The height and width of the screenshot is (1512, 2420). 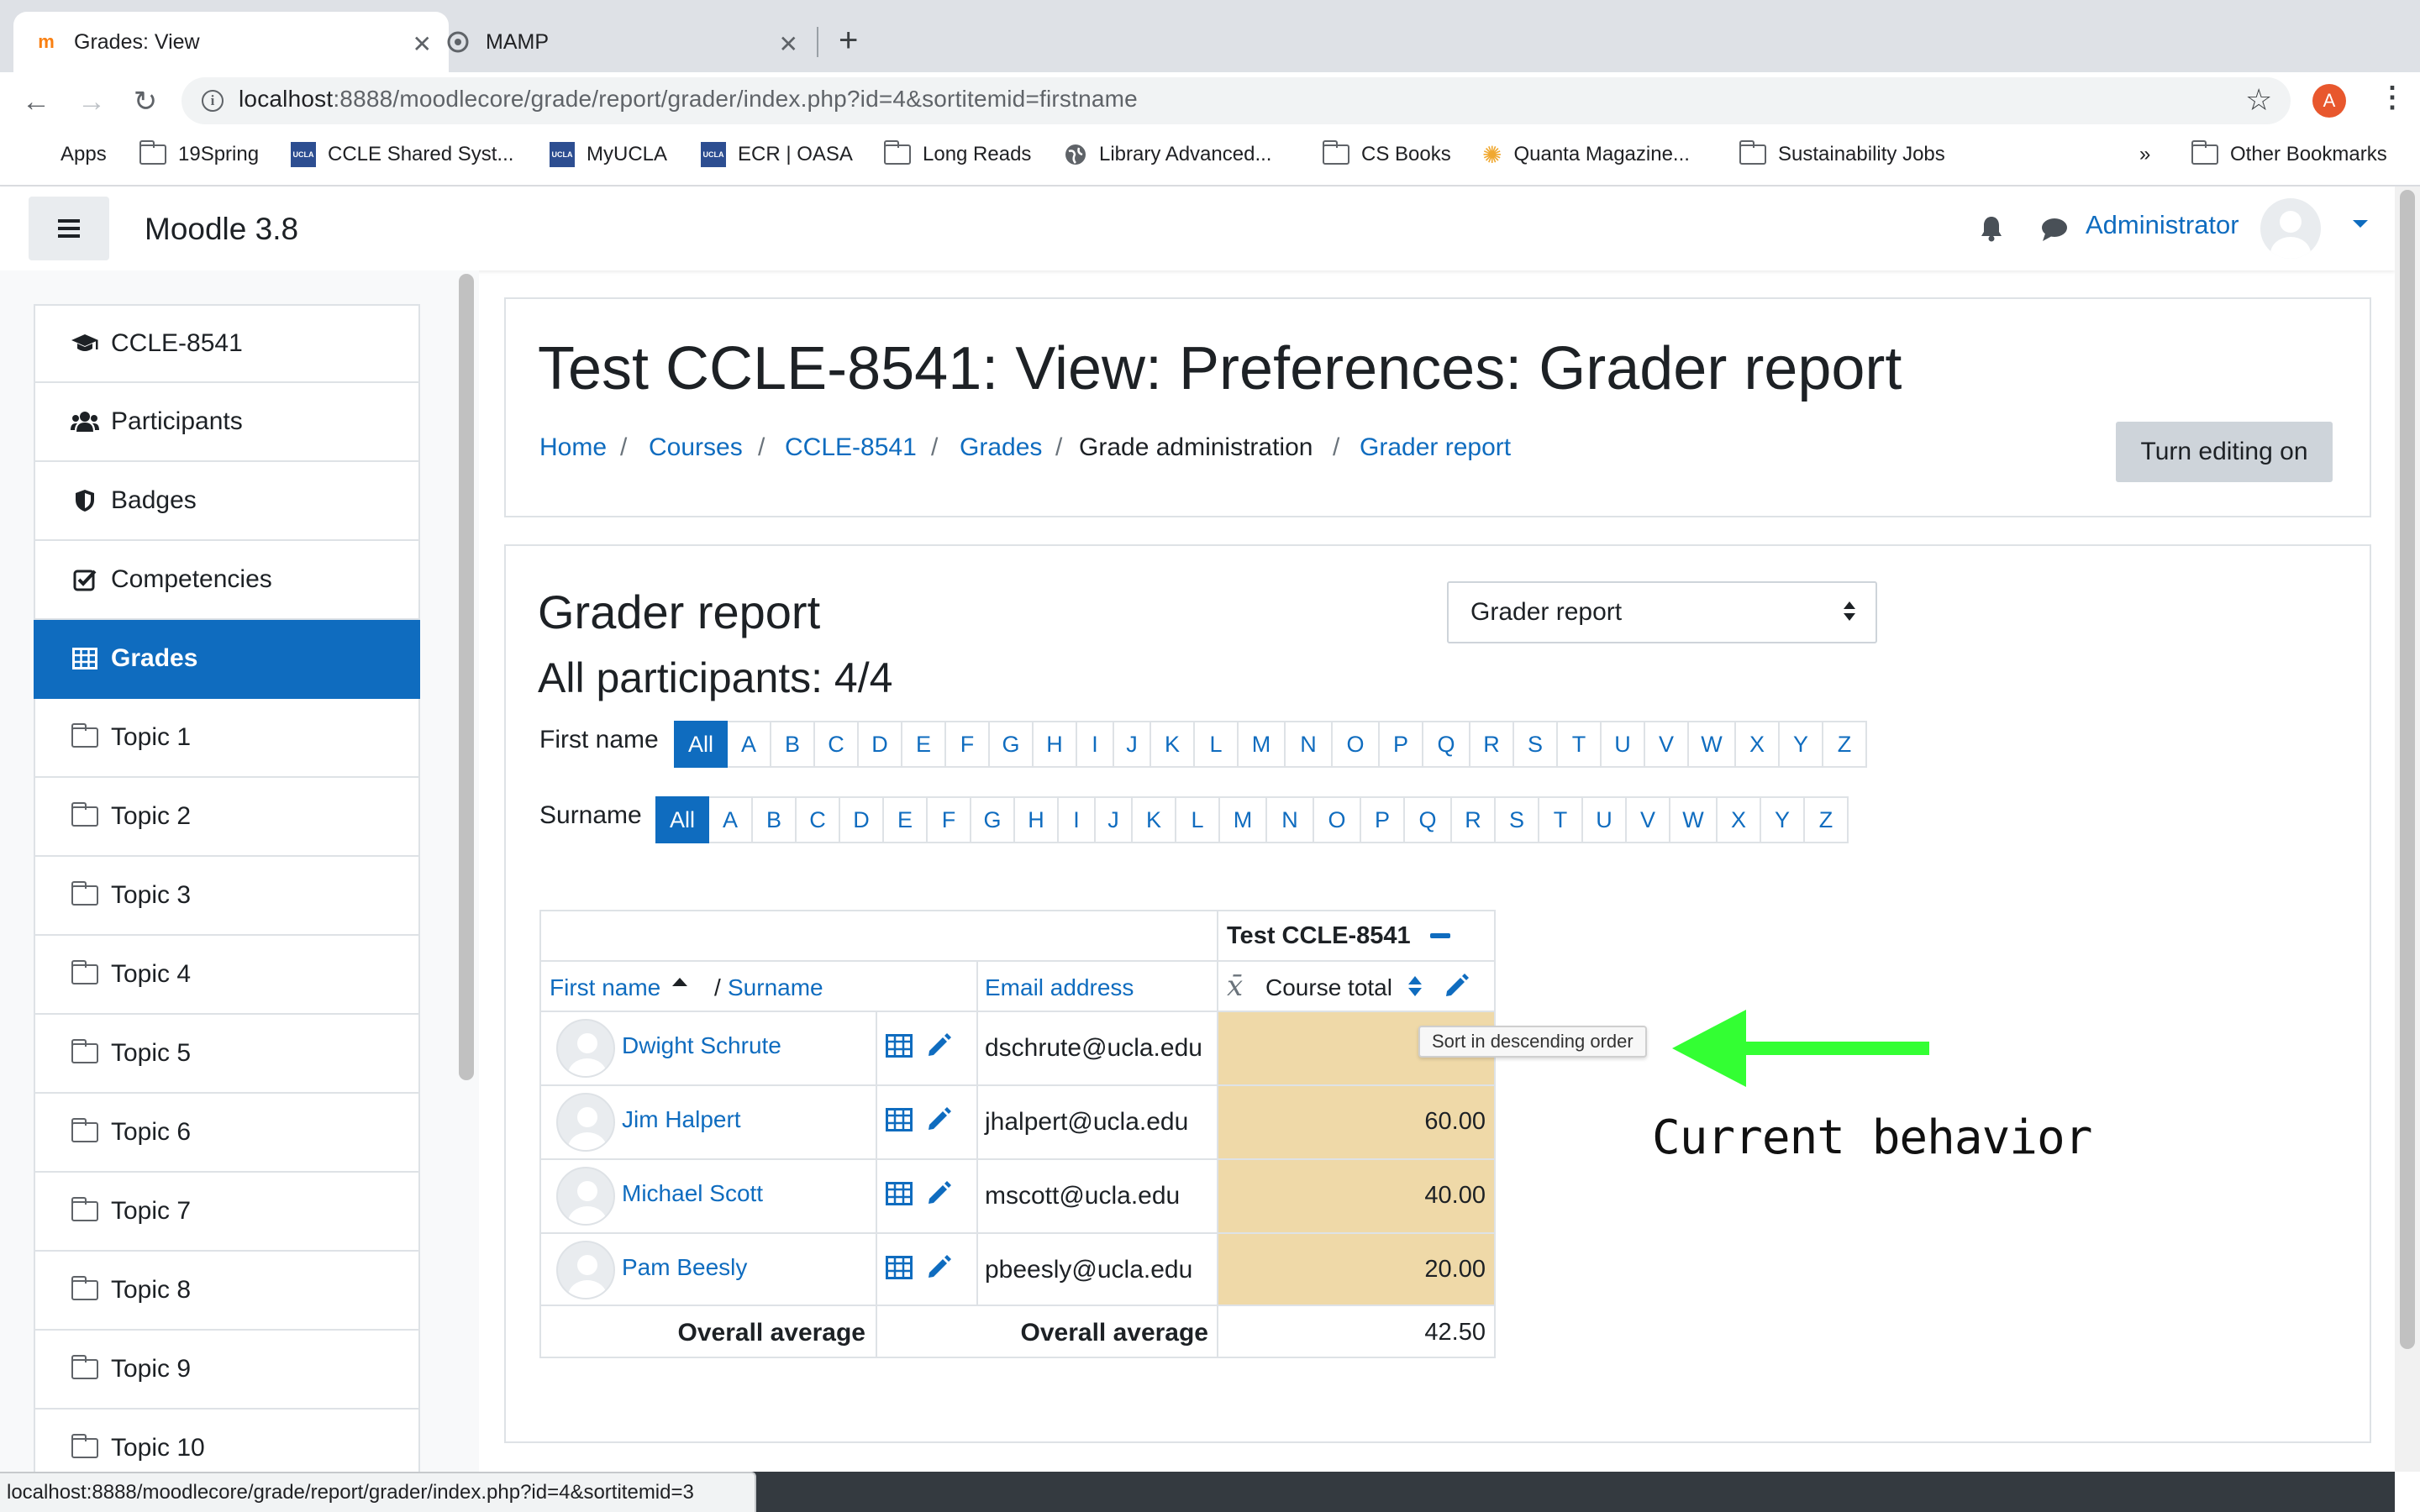 I want to click on firstname-initial-y: Y, so click(x=1801, y=744).